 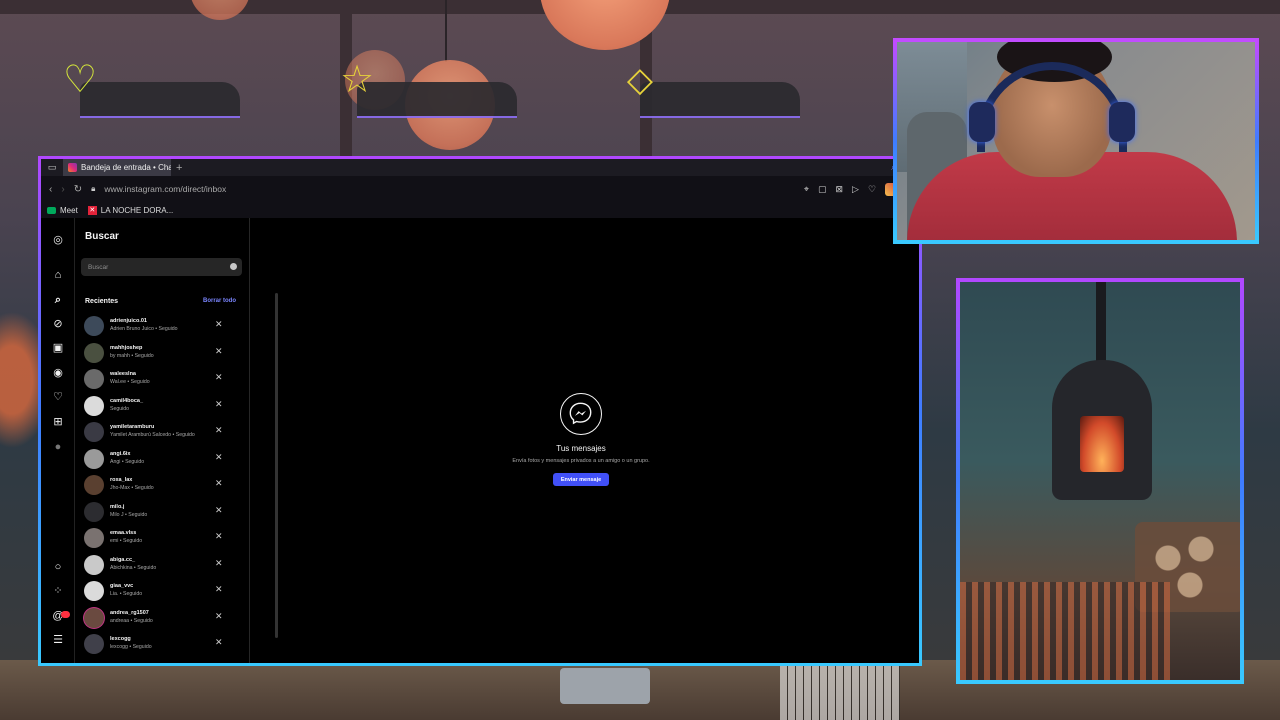 I want to click on back-icon: ‹, so click(x=50, y=189).